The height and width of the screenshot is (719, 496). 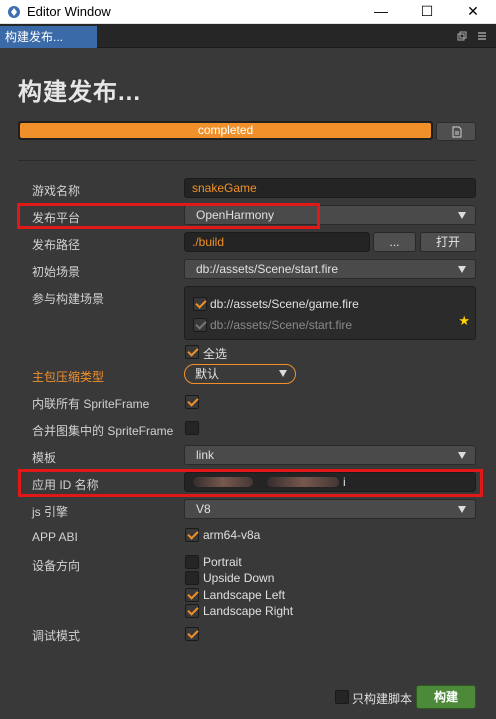 What do you see at coordinates (330, 455) in the screenshot?
I see `template-select: link` at bounding box center [330, 455].